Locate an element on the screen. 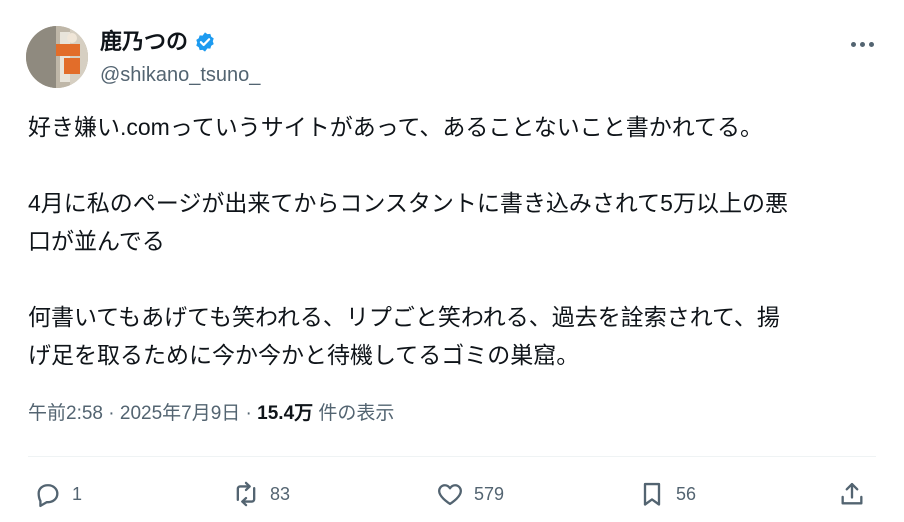 The image size is (904, 522). action-bar: 1 83 579 56 is located at coordinates (452, 494).